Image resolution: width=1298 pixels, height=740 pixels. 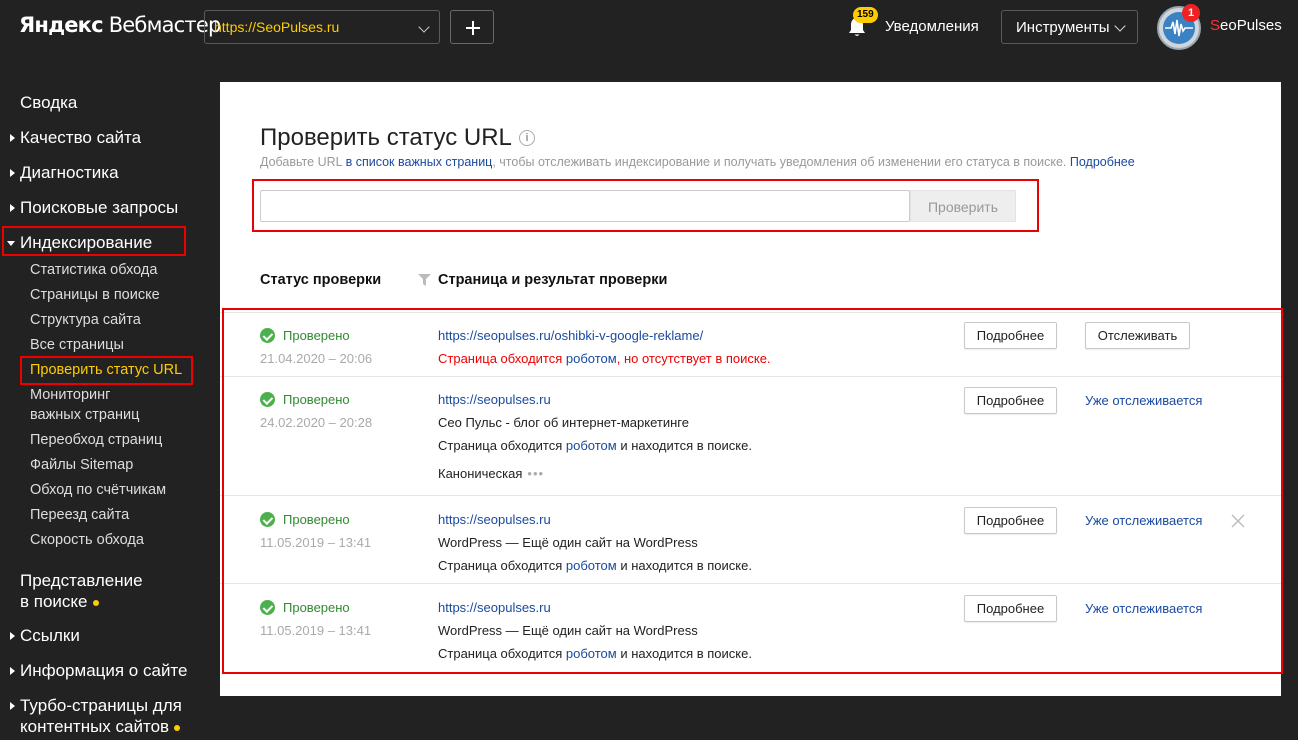 What do you see at coordinates (45, 635) in the screenshot?
I see `sidebar-item-links: Ссылки` at bounding box center [45, 635].